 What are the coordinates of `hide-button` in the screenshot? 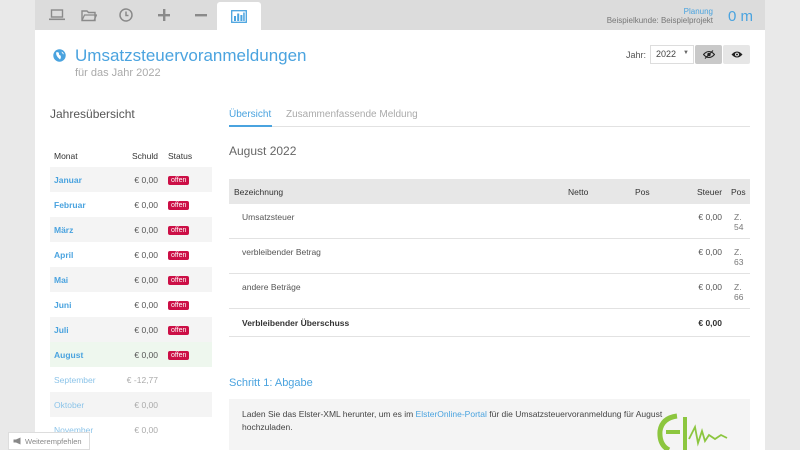 It's located at (708, 54).